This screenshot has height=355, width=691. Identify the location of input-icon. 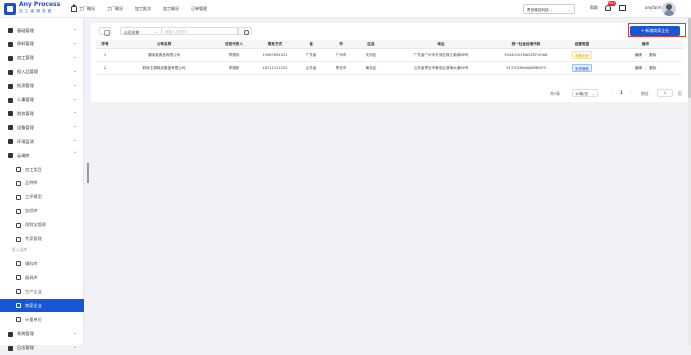
(10, 72).